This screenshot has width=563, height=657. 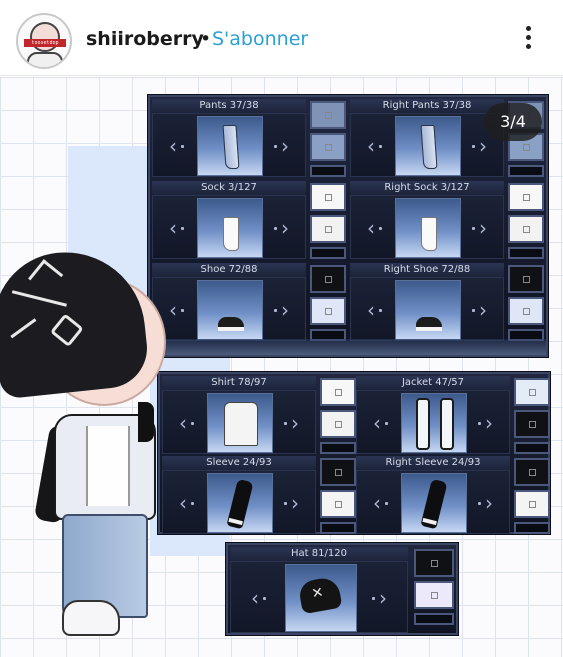 I want to click on profile-avatar: toosetdop, so click(x=44, y=41).